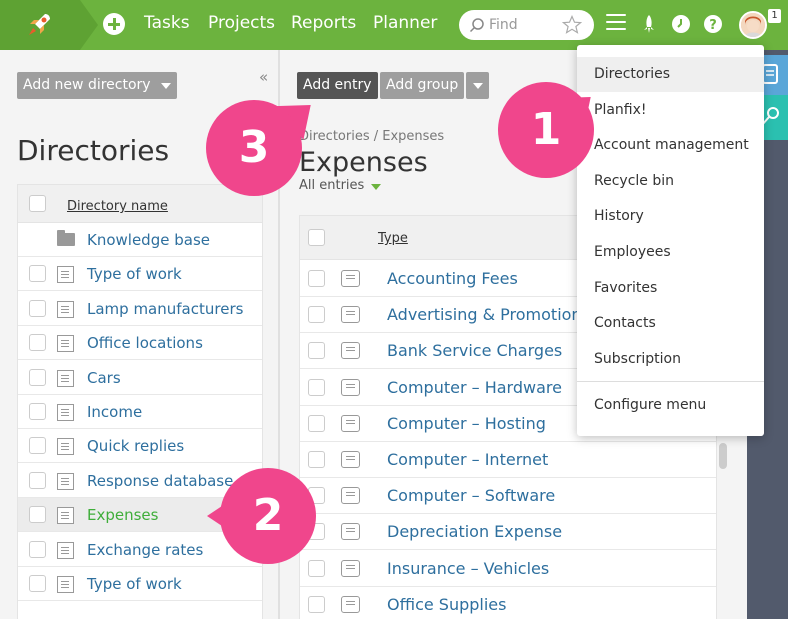 This screenshot has height=619, width=788. What do you see at coordinates (122, 515) in the screenshot?
I see `directory-name-link: Expenses` at bounding box center [122, 515].